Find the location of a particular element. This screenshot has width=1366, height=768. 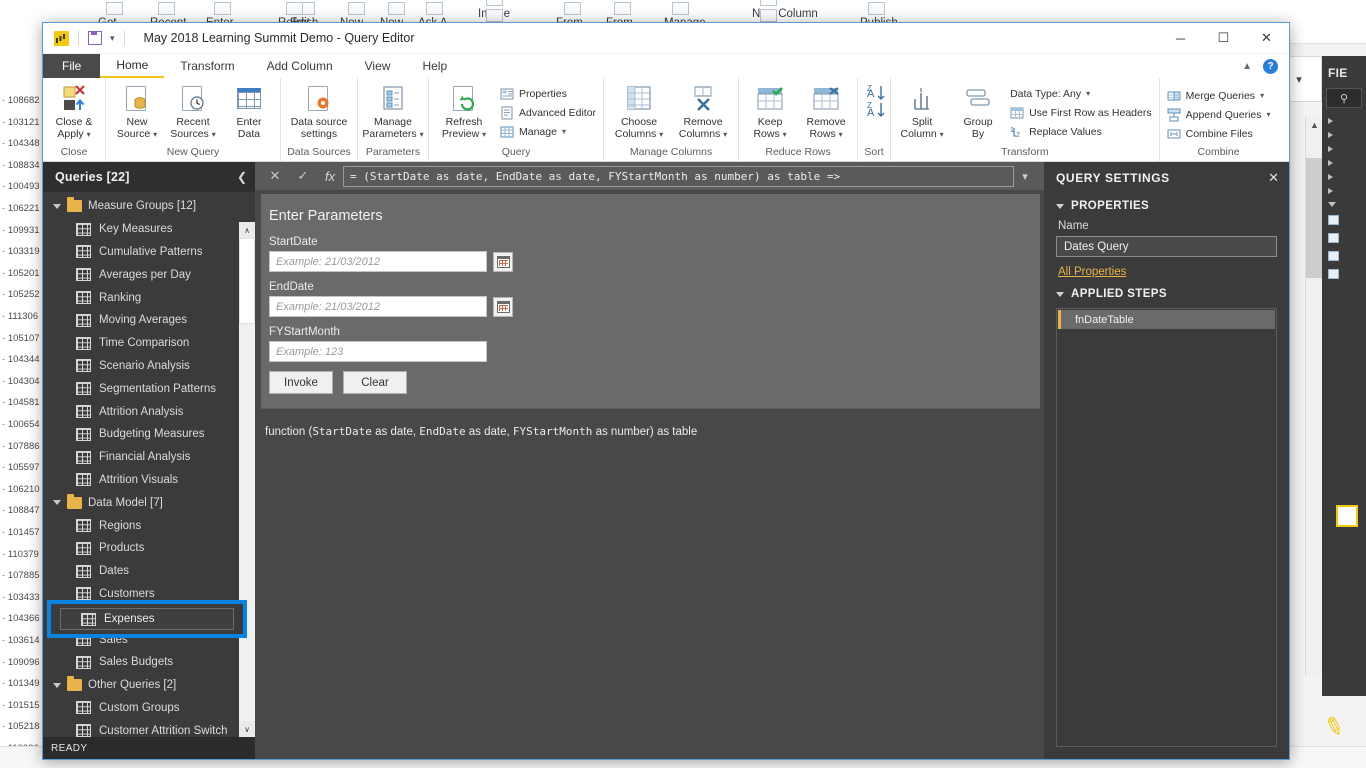

cancel-formula-button: ✕ is located at coordinates (275, 176).